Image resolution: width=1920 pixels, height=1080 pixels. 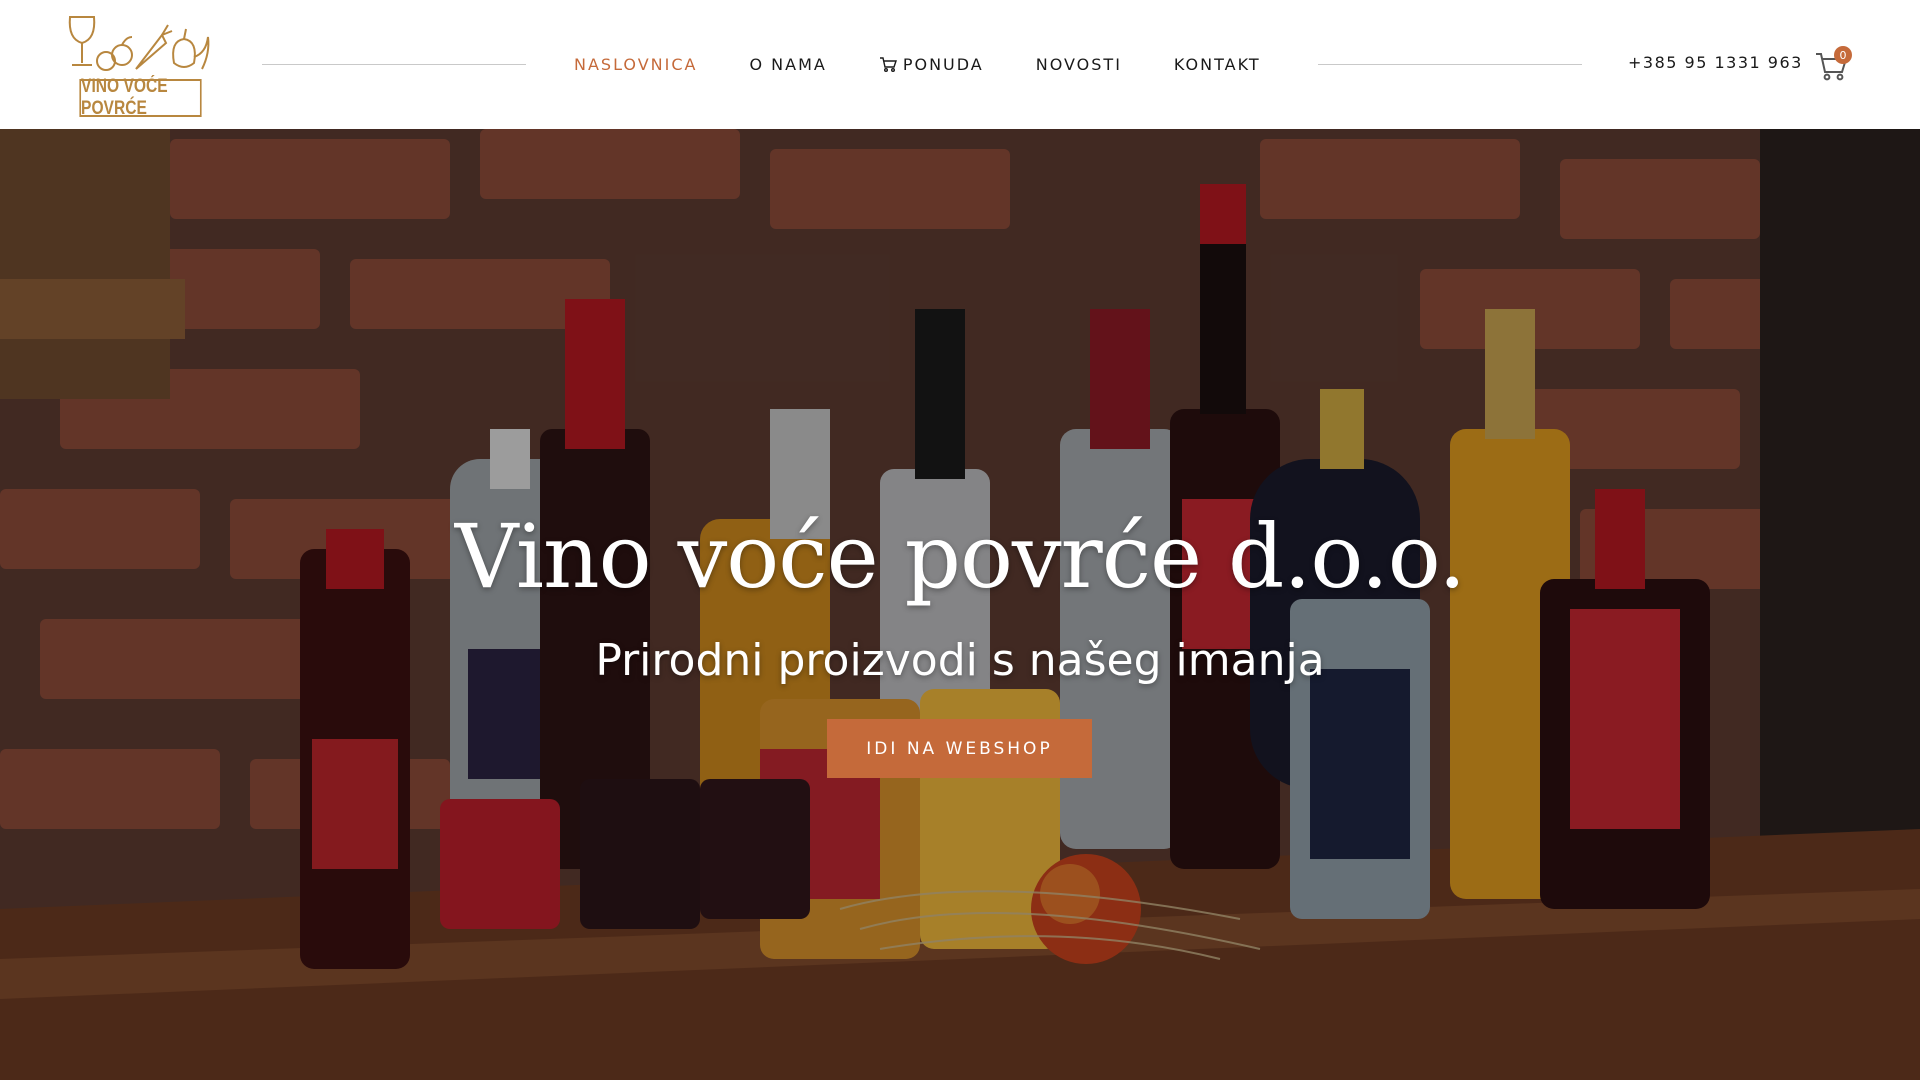 What do you see at coordinates (960, 556) in the screenshot?
I see `hero-title: Vino voće povrće d.o.o.` at bounding box center [960, 556].